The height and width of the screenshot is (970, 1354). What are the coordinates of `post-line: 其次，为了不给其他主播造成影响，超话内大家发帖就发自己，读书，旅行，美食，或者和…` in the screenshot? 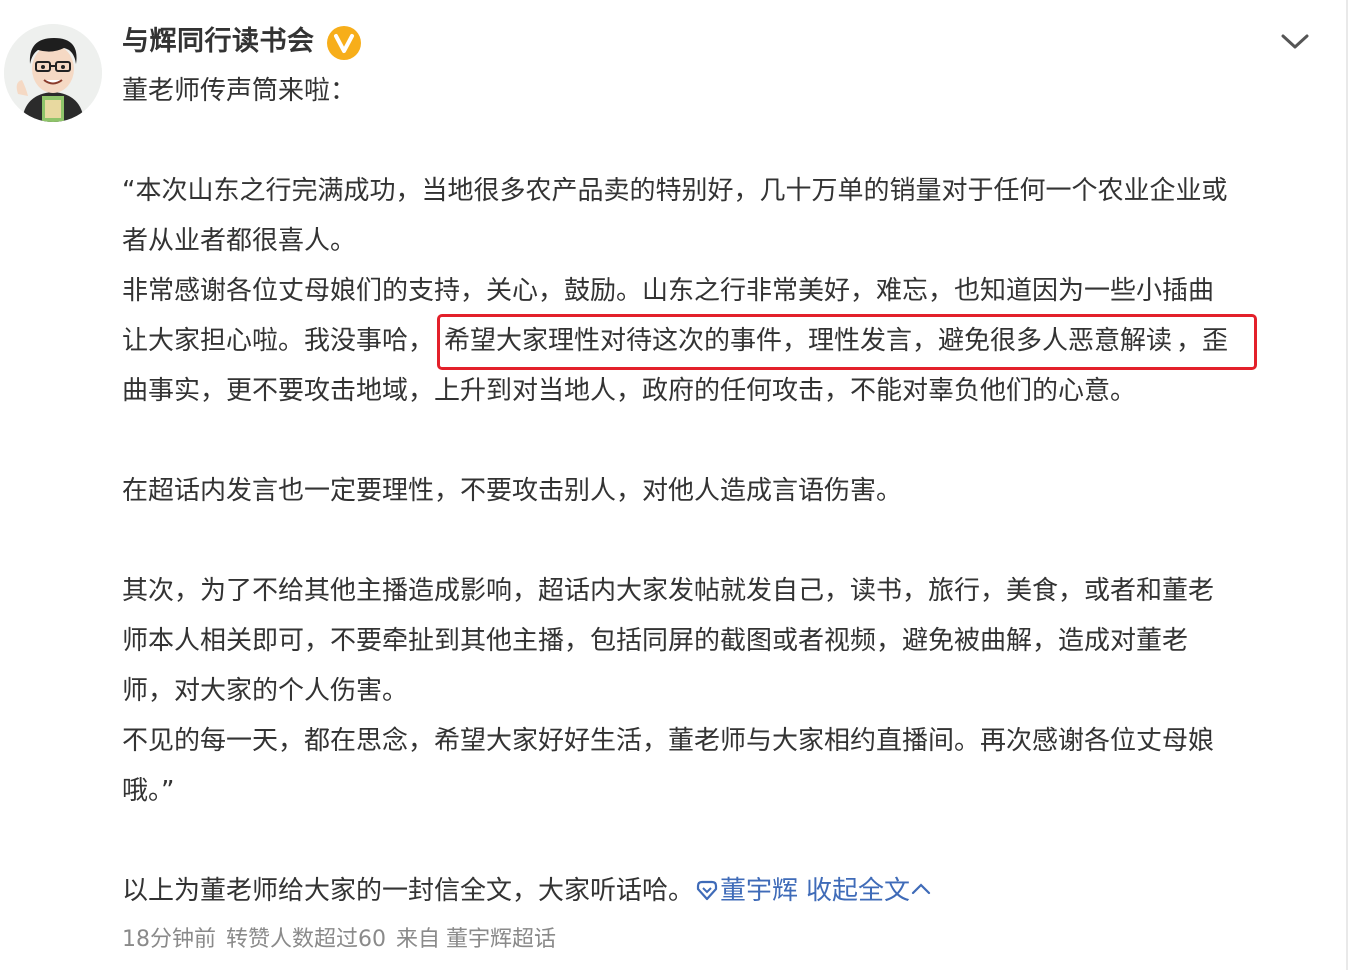 It's located at (668, 591).